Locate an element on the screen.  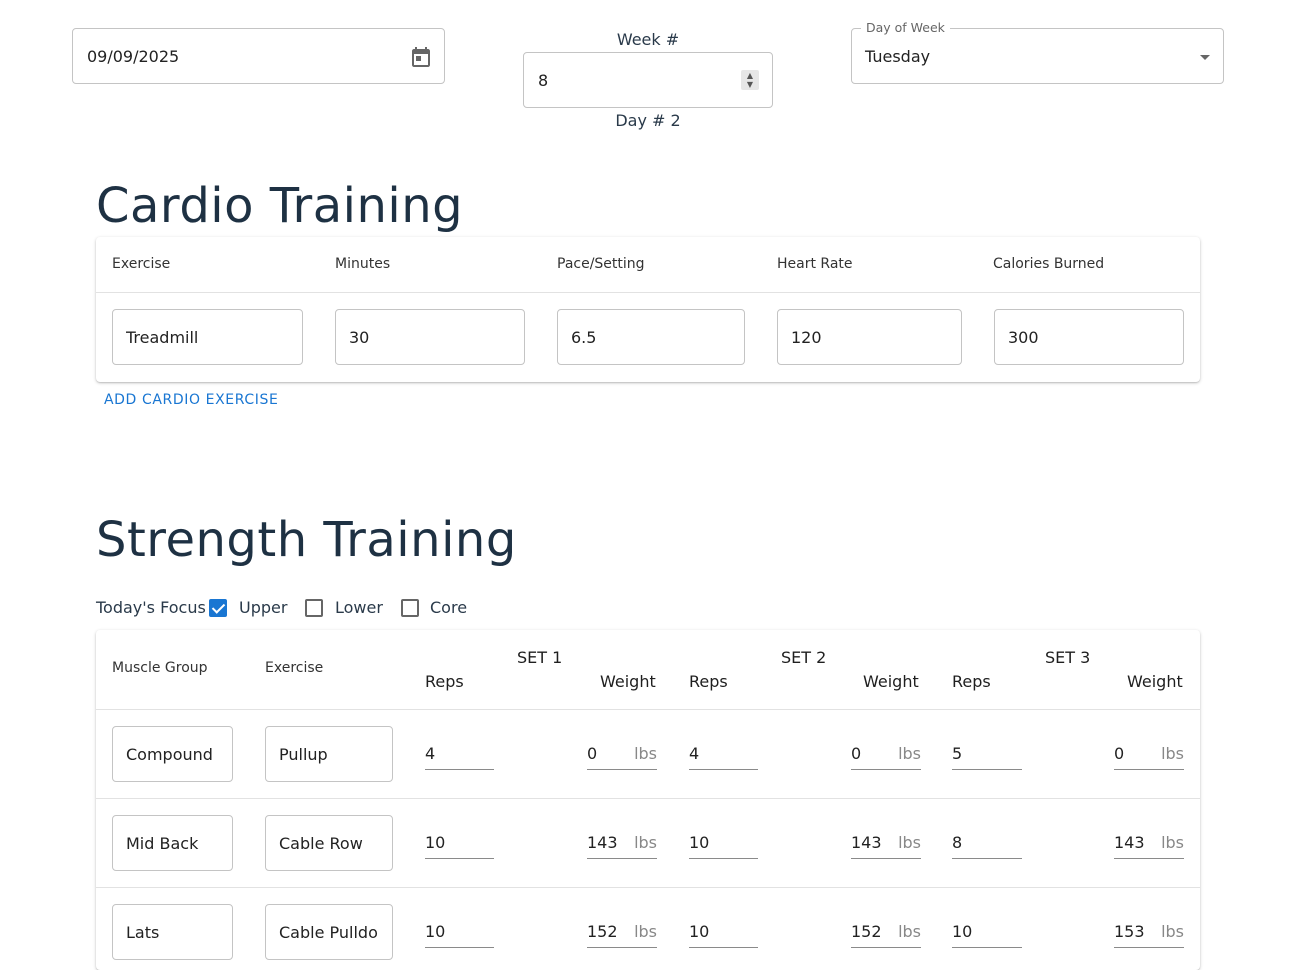
set2-reps-header: Reps is located at coordinates (708, 681).